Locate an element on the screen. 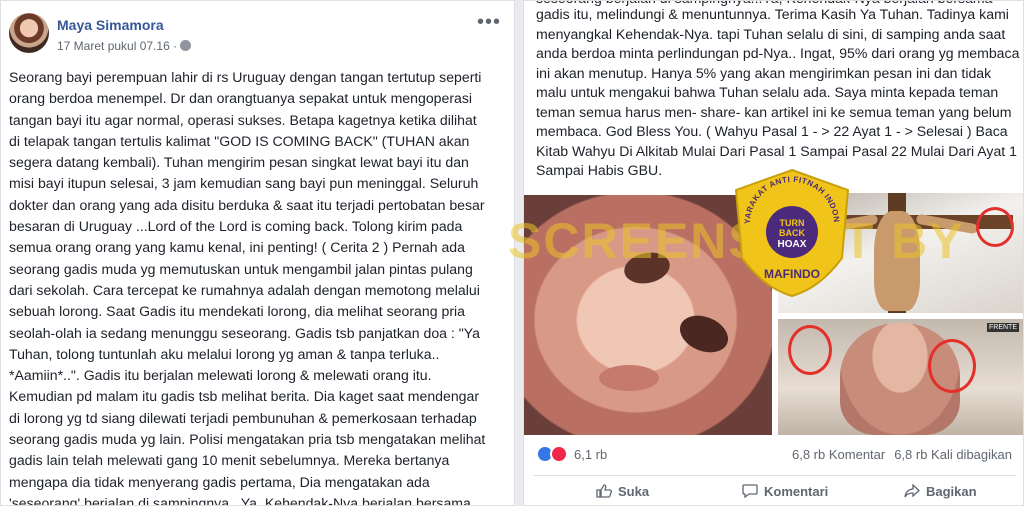  more-options-icon: ••• is located at coordinates (489, 22).